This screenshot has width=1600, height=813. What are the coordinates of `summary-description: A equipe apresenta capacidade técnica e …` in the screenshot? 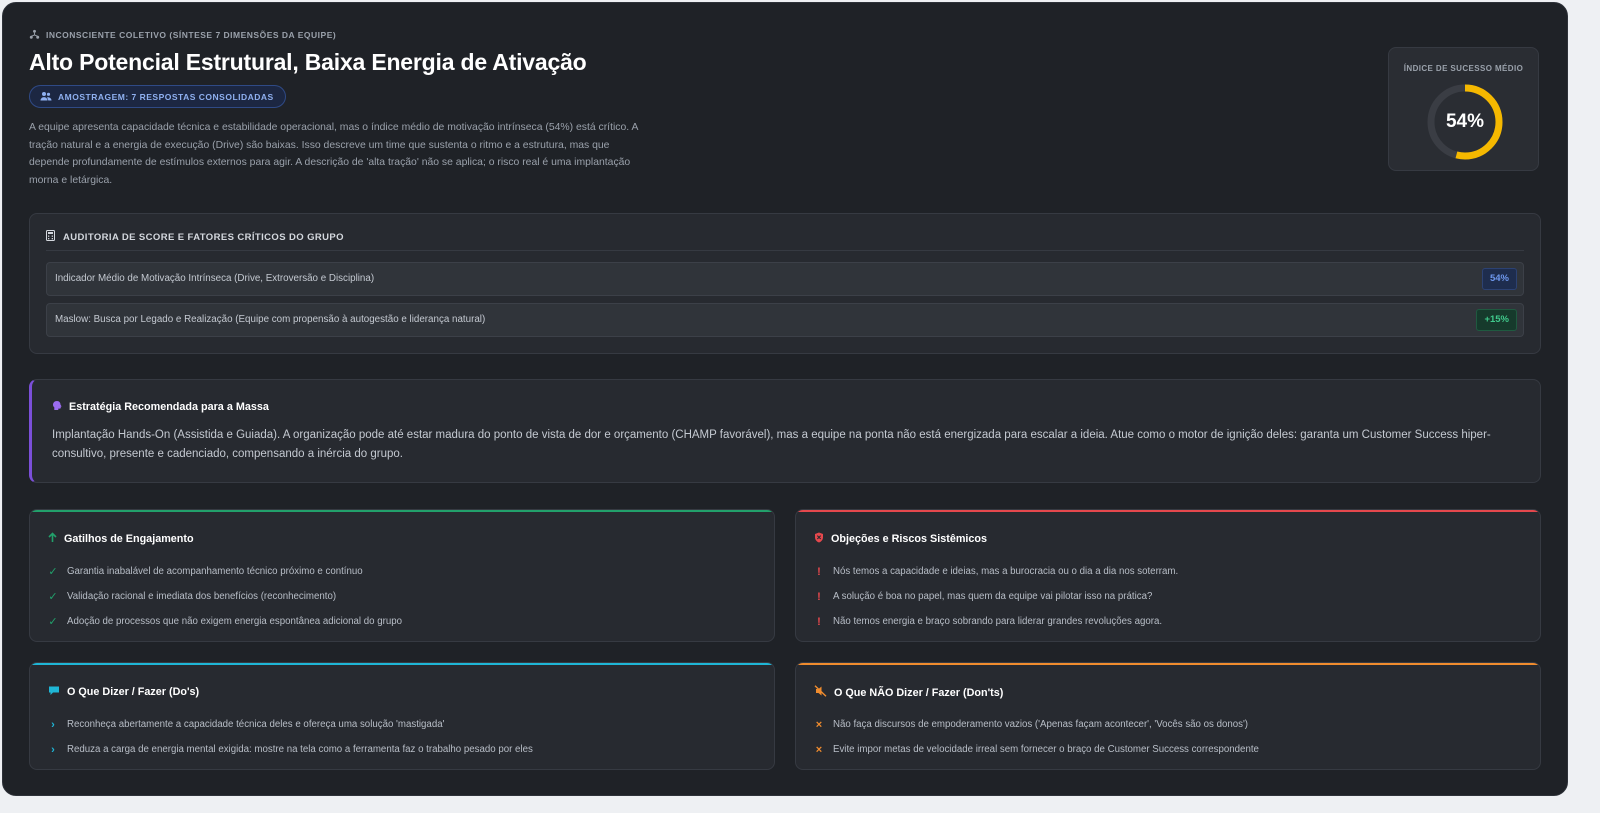 It's located at (333, 154).